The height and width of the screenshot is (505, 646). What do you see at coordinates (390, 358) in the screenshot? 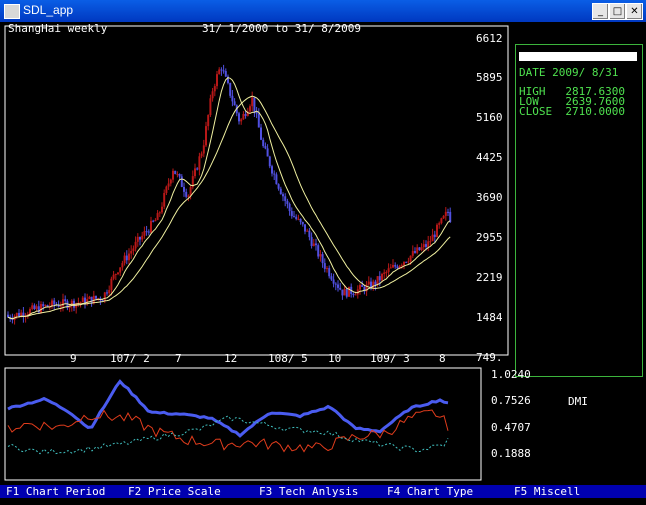
I see `date-label: 109/ 3` at bounding box center [390, 358].